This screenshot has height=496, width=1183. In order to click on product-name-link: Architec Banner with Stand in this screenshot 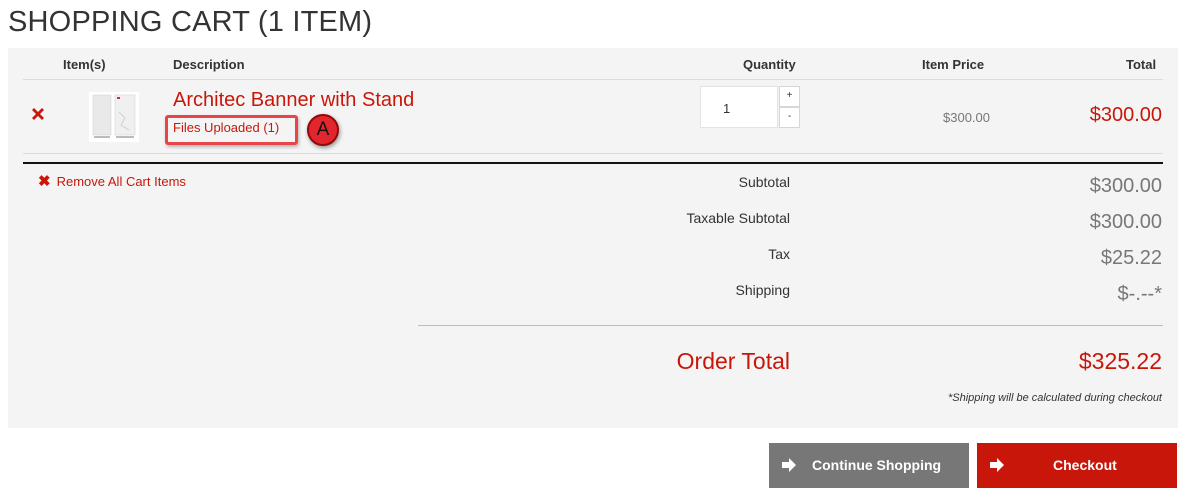, I will do `click(293, 100)`.